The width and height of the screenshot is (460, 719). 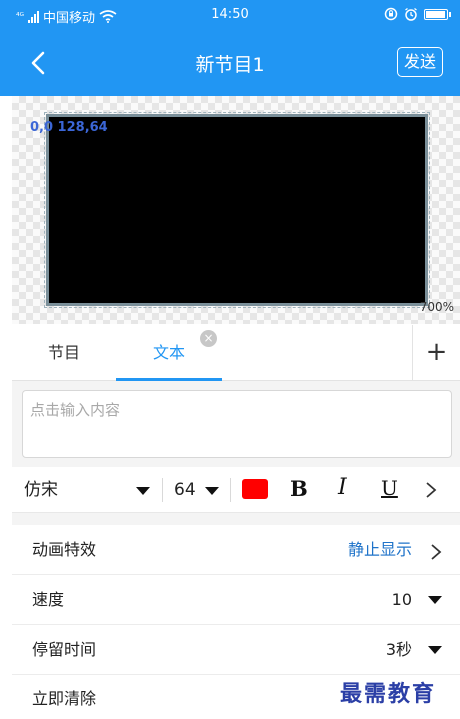 What do you see at coordinates (236, 490) in the screenshot?
I see `format-toolbar: 仿宋 64 B I U` at bounding box center [236, 490].